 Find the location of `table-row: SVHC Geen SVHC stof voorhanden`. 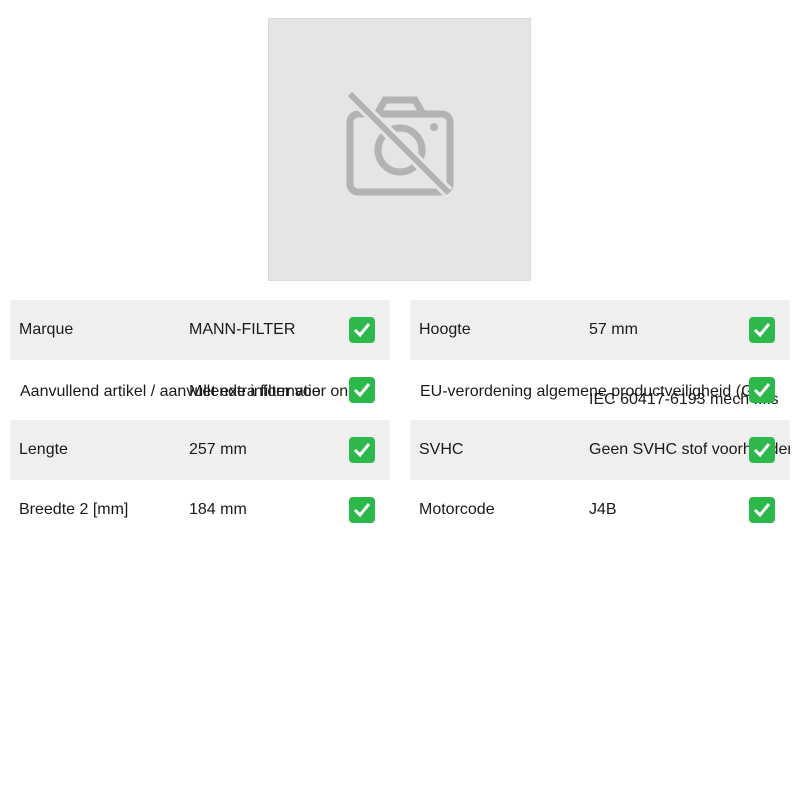

table-row: SVHC Geen SVHC stof voorhanden is located at coordinates (600, 450).